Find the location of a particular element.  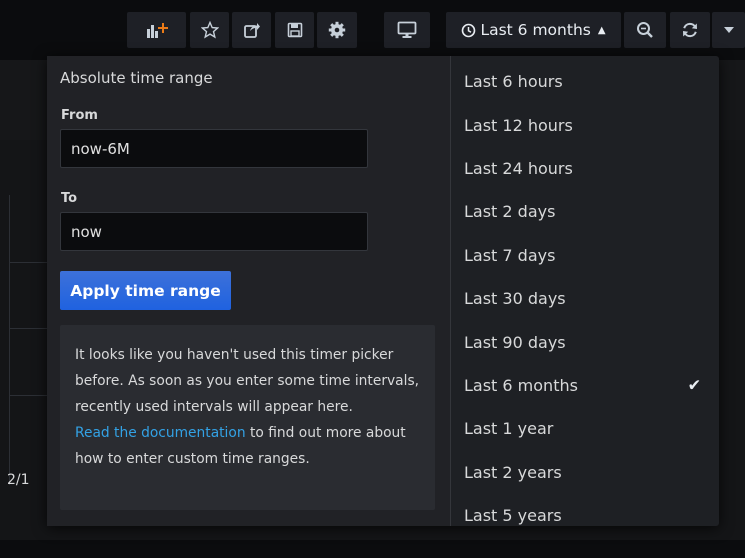

quick-range-label: Last 12 hours is located at coordinates (518, 125).